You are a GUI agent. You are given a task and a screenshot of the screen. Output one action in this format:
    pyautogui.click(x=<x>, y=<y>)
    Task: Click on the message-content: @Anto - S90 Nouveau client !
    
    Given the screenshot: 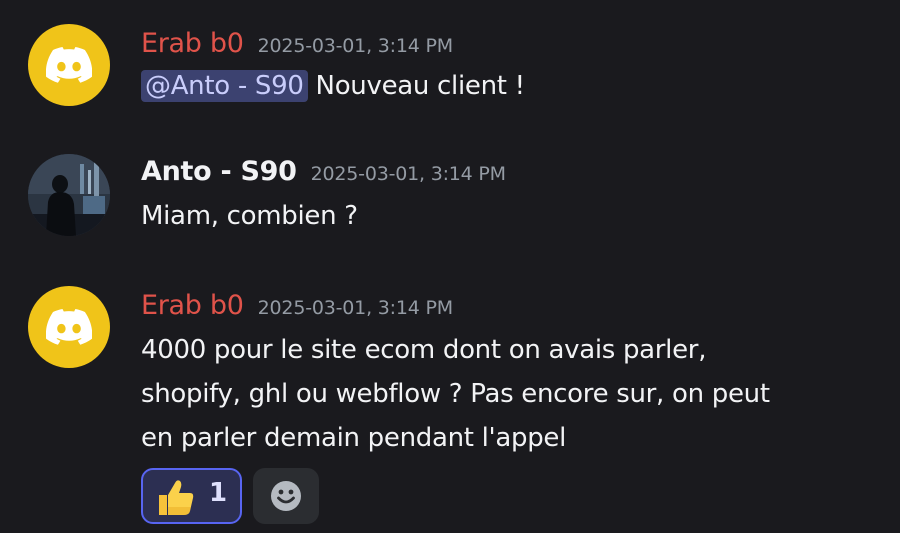 What is the action you would take?
    pyautogui.click(x=333, y=86)
    